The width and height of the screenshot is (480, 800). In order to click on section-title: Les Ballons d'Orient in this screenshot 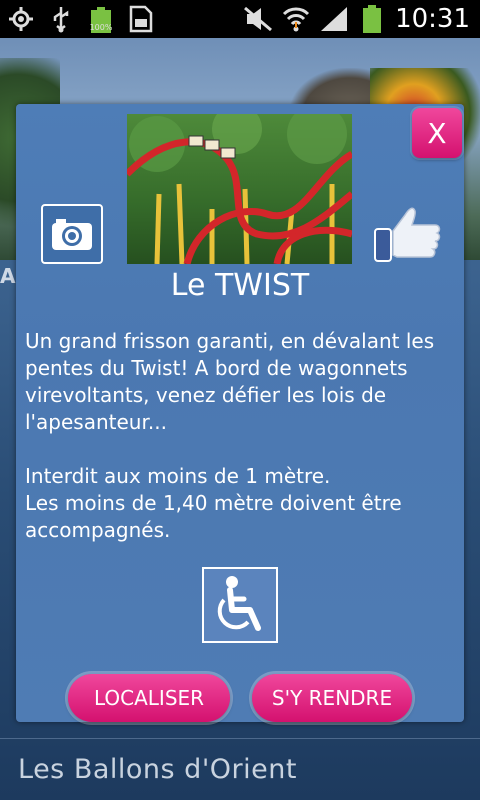, I will do `click(157, 769)`.